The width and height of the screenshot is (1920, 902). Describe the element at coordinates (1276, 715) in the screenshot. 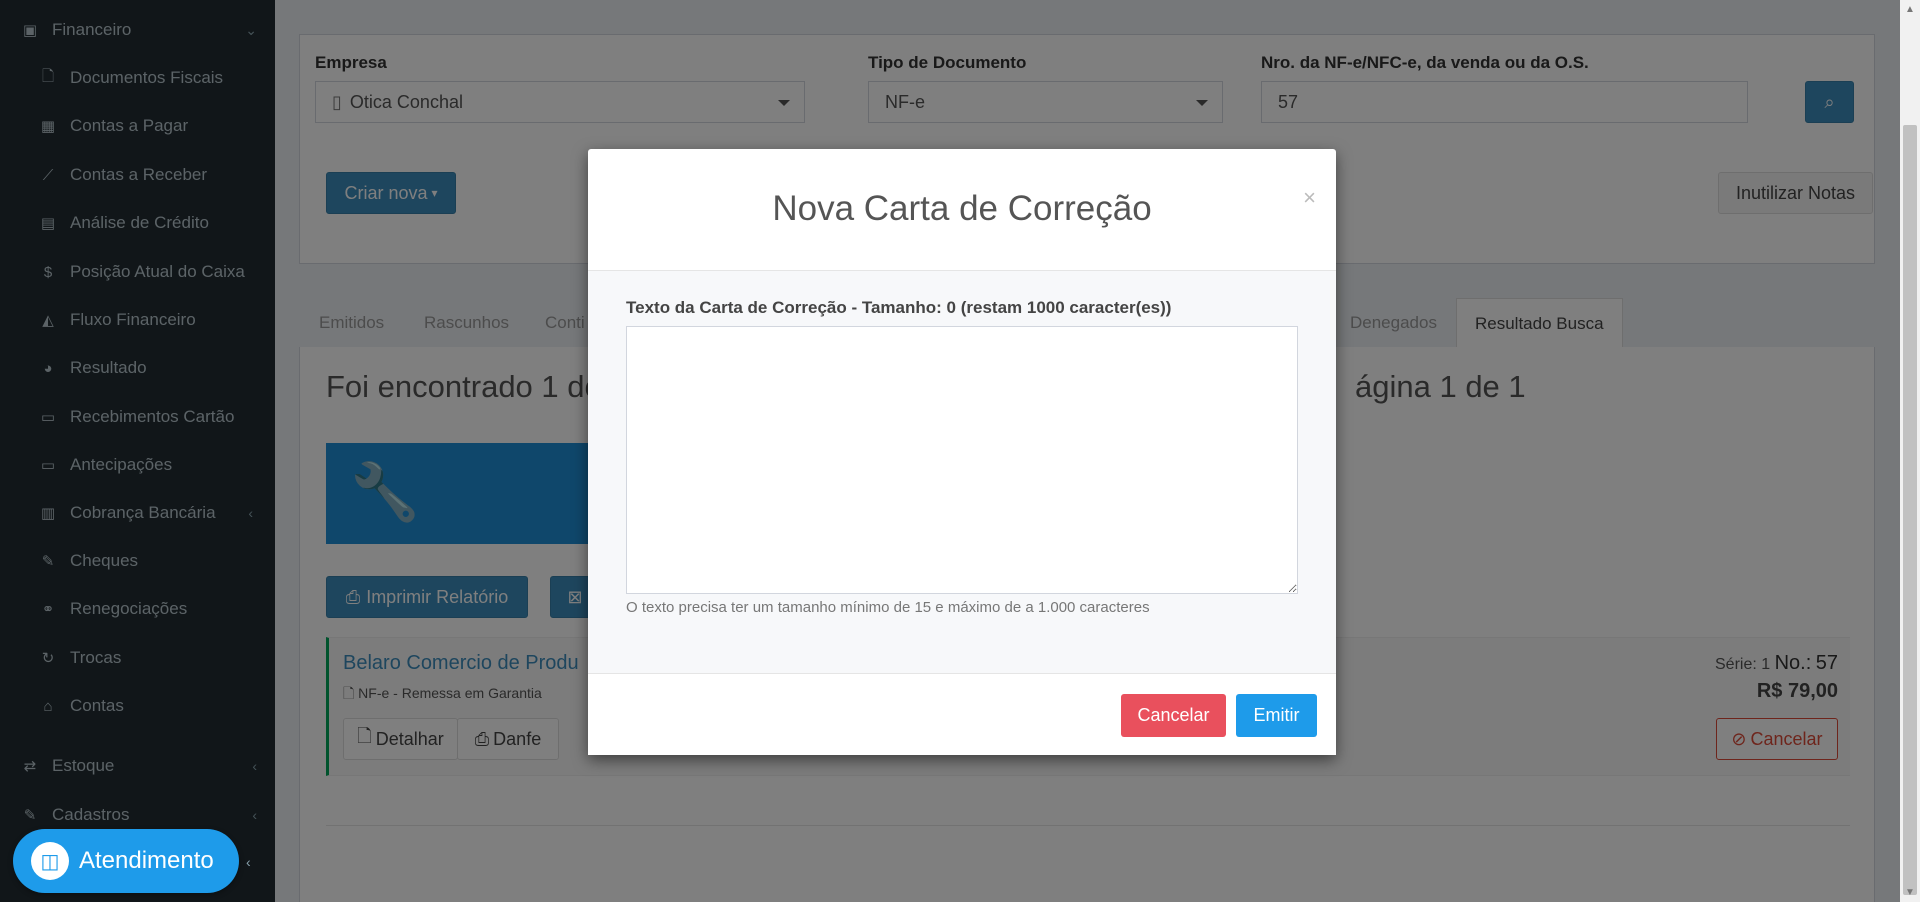

I see `emitir-button: Emitir` at that location.